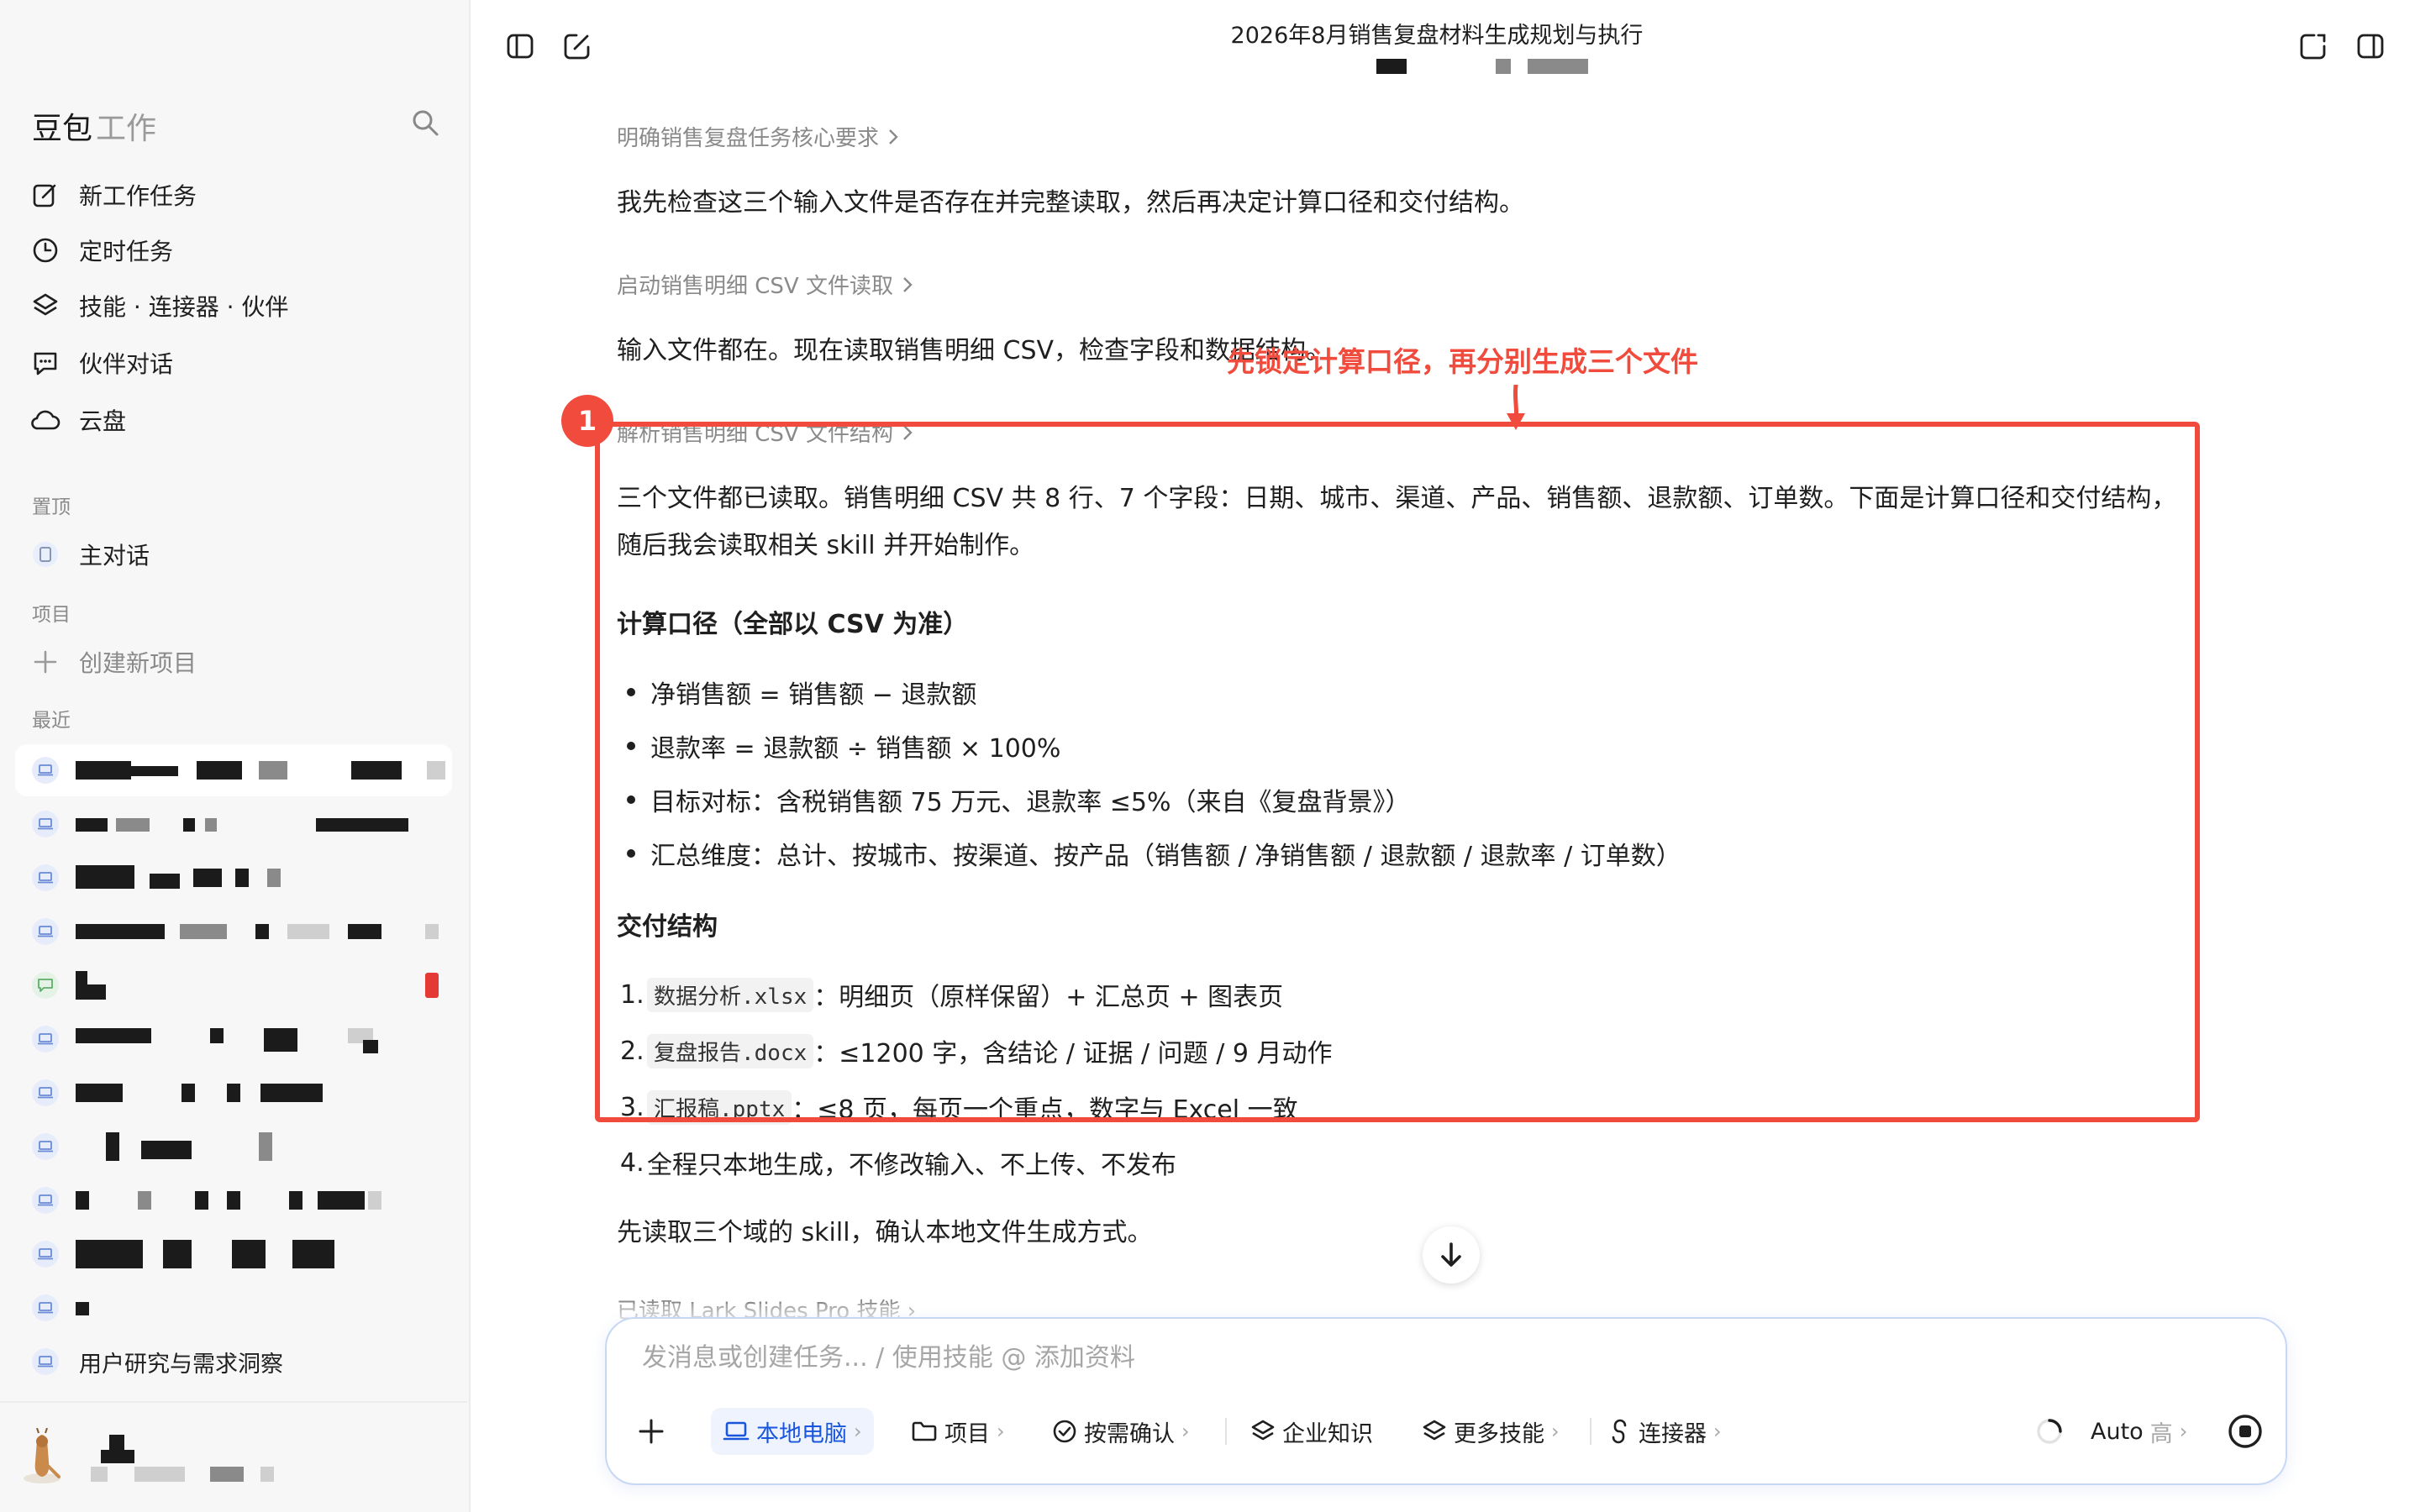  I want to click on enterprise-knowledge-button: 企业知识, so click(1312, 1431).